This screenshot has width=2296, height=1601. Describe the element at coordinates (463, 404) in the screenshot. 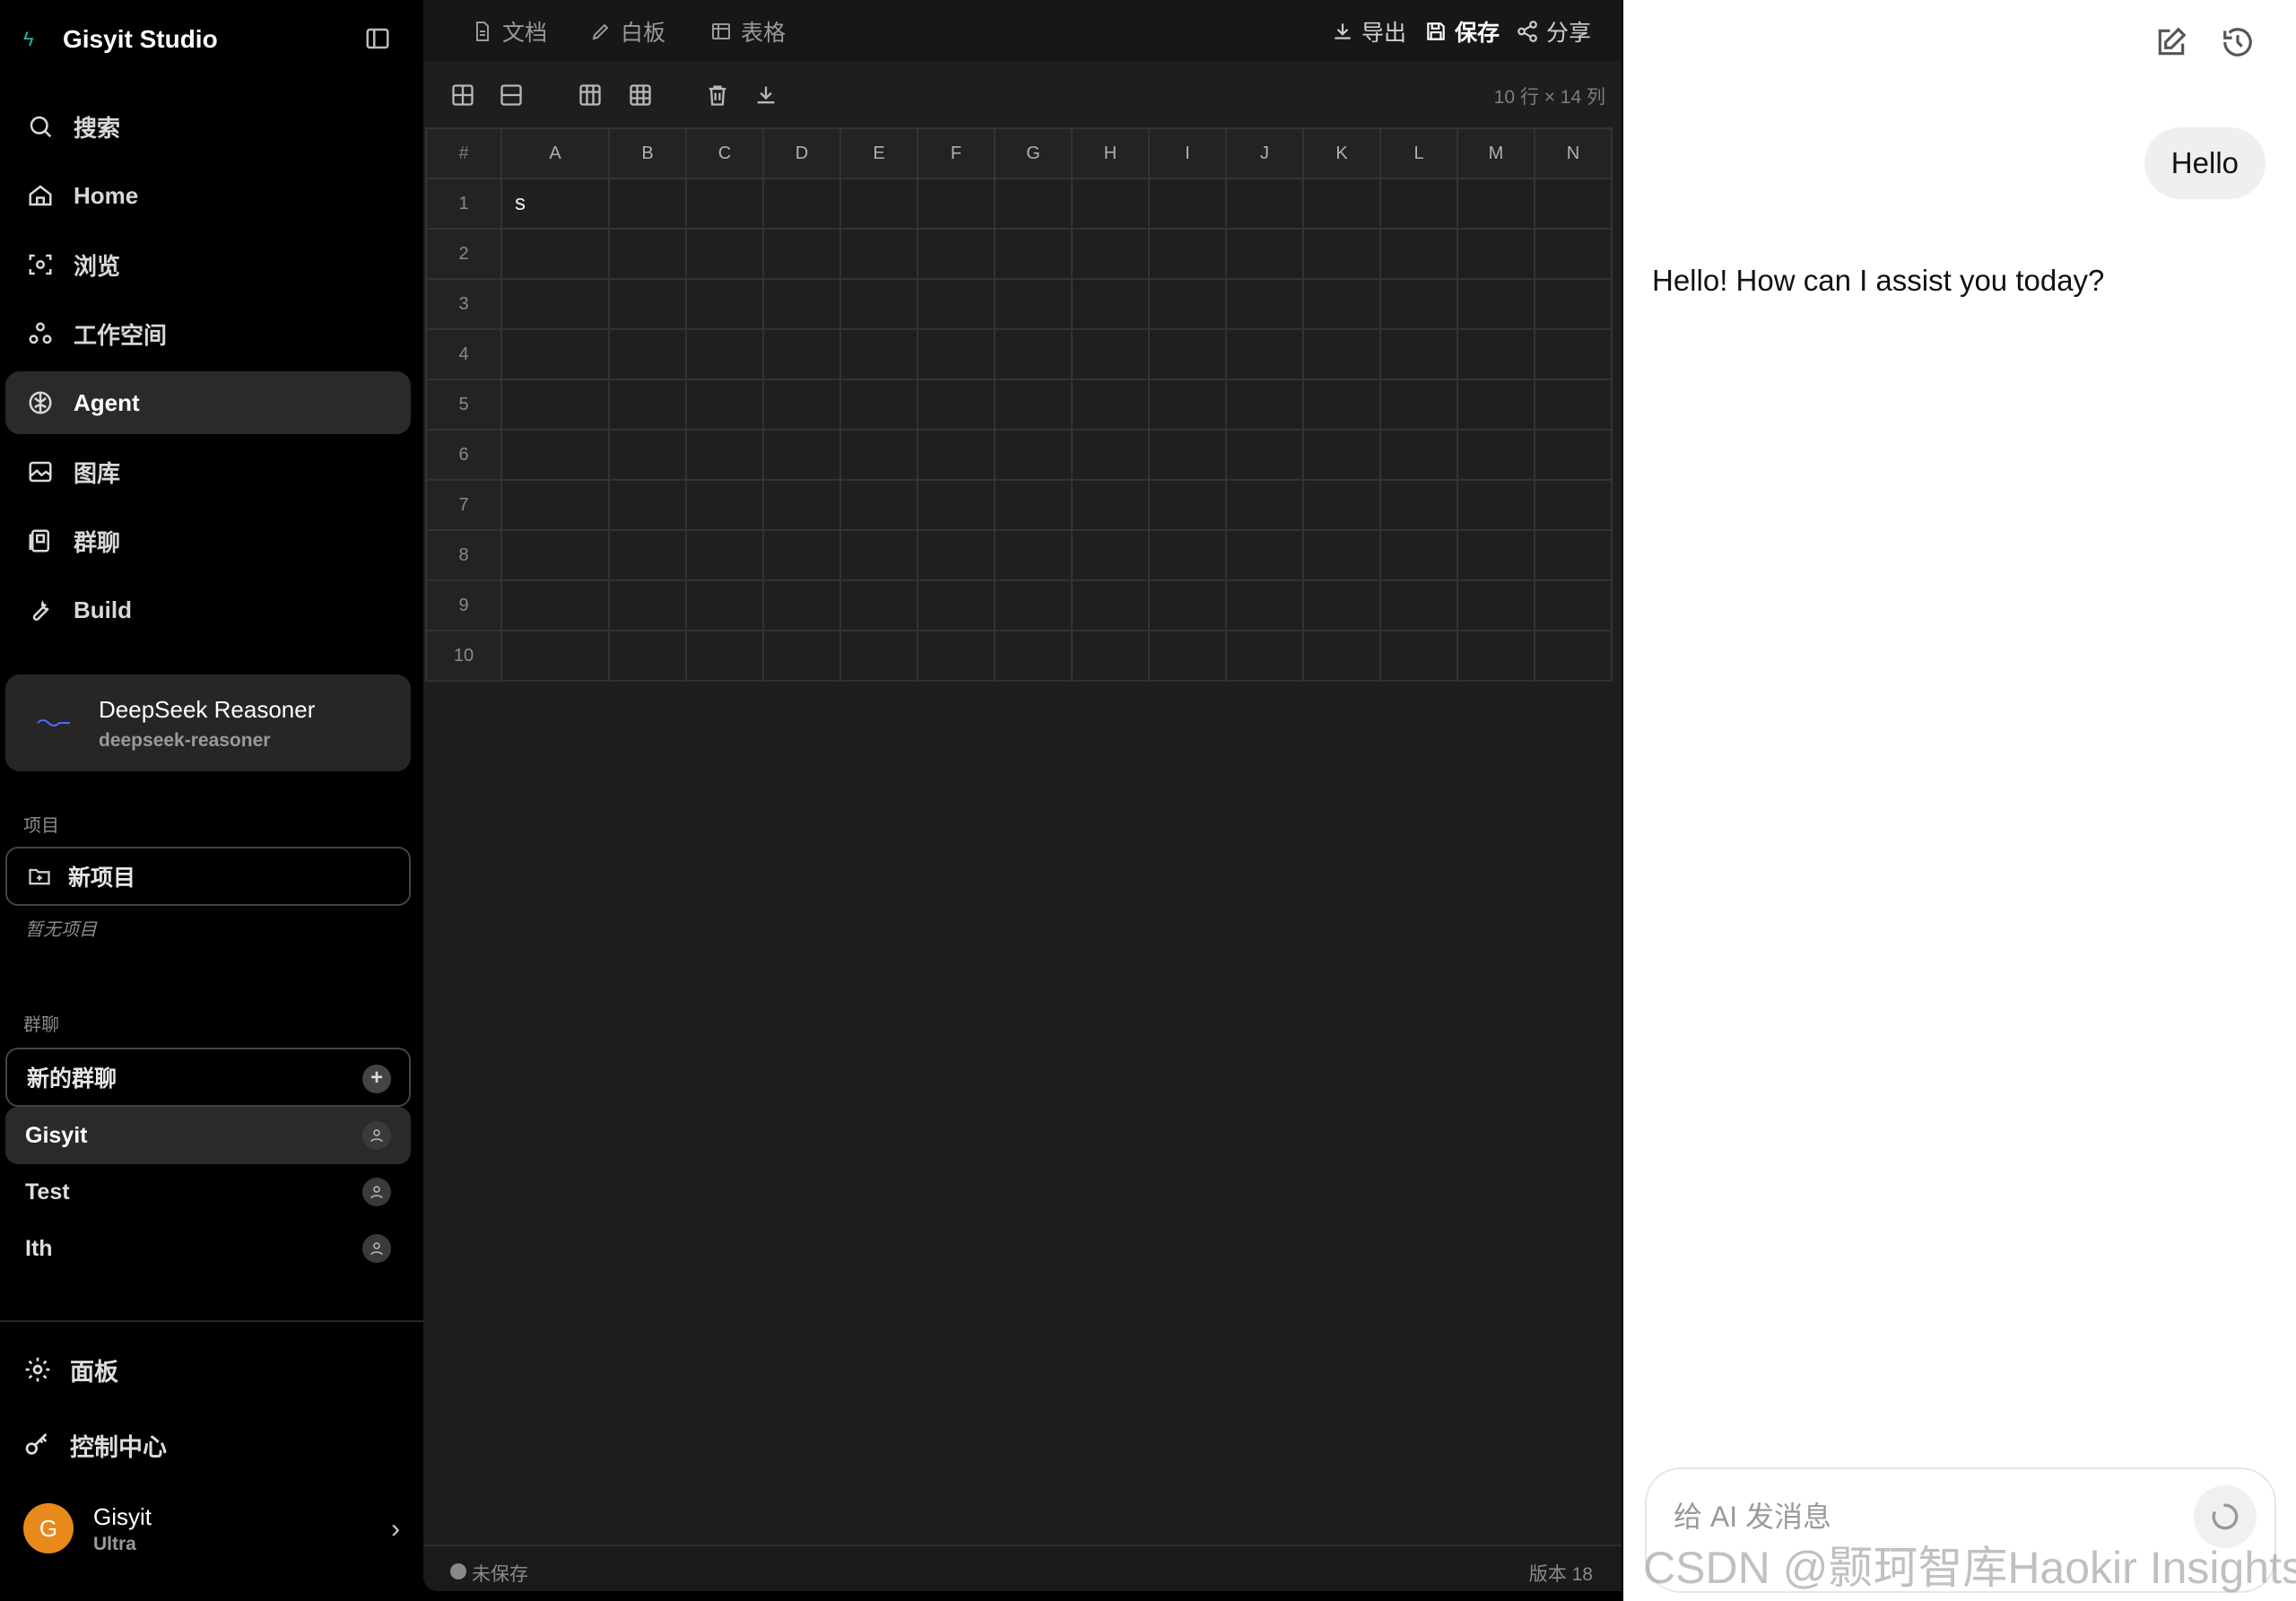

I see `row-header: 5` at that location.